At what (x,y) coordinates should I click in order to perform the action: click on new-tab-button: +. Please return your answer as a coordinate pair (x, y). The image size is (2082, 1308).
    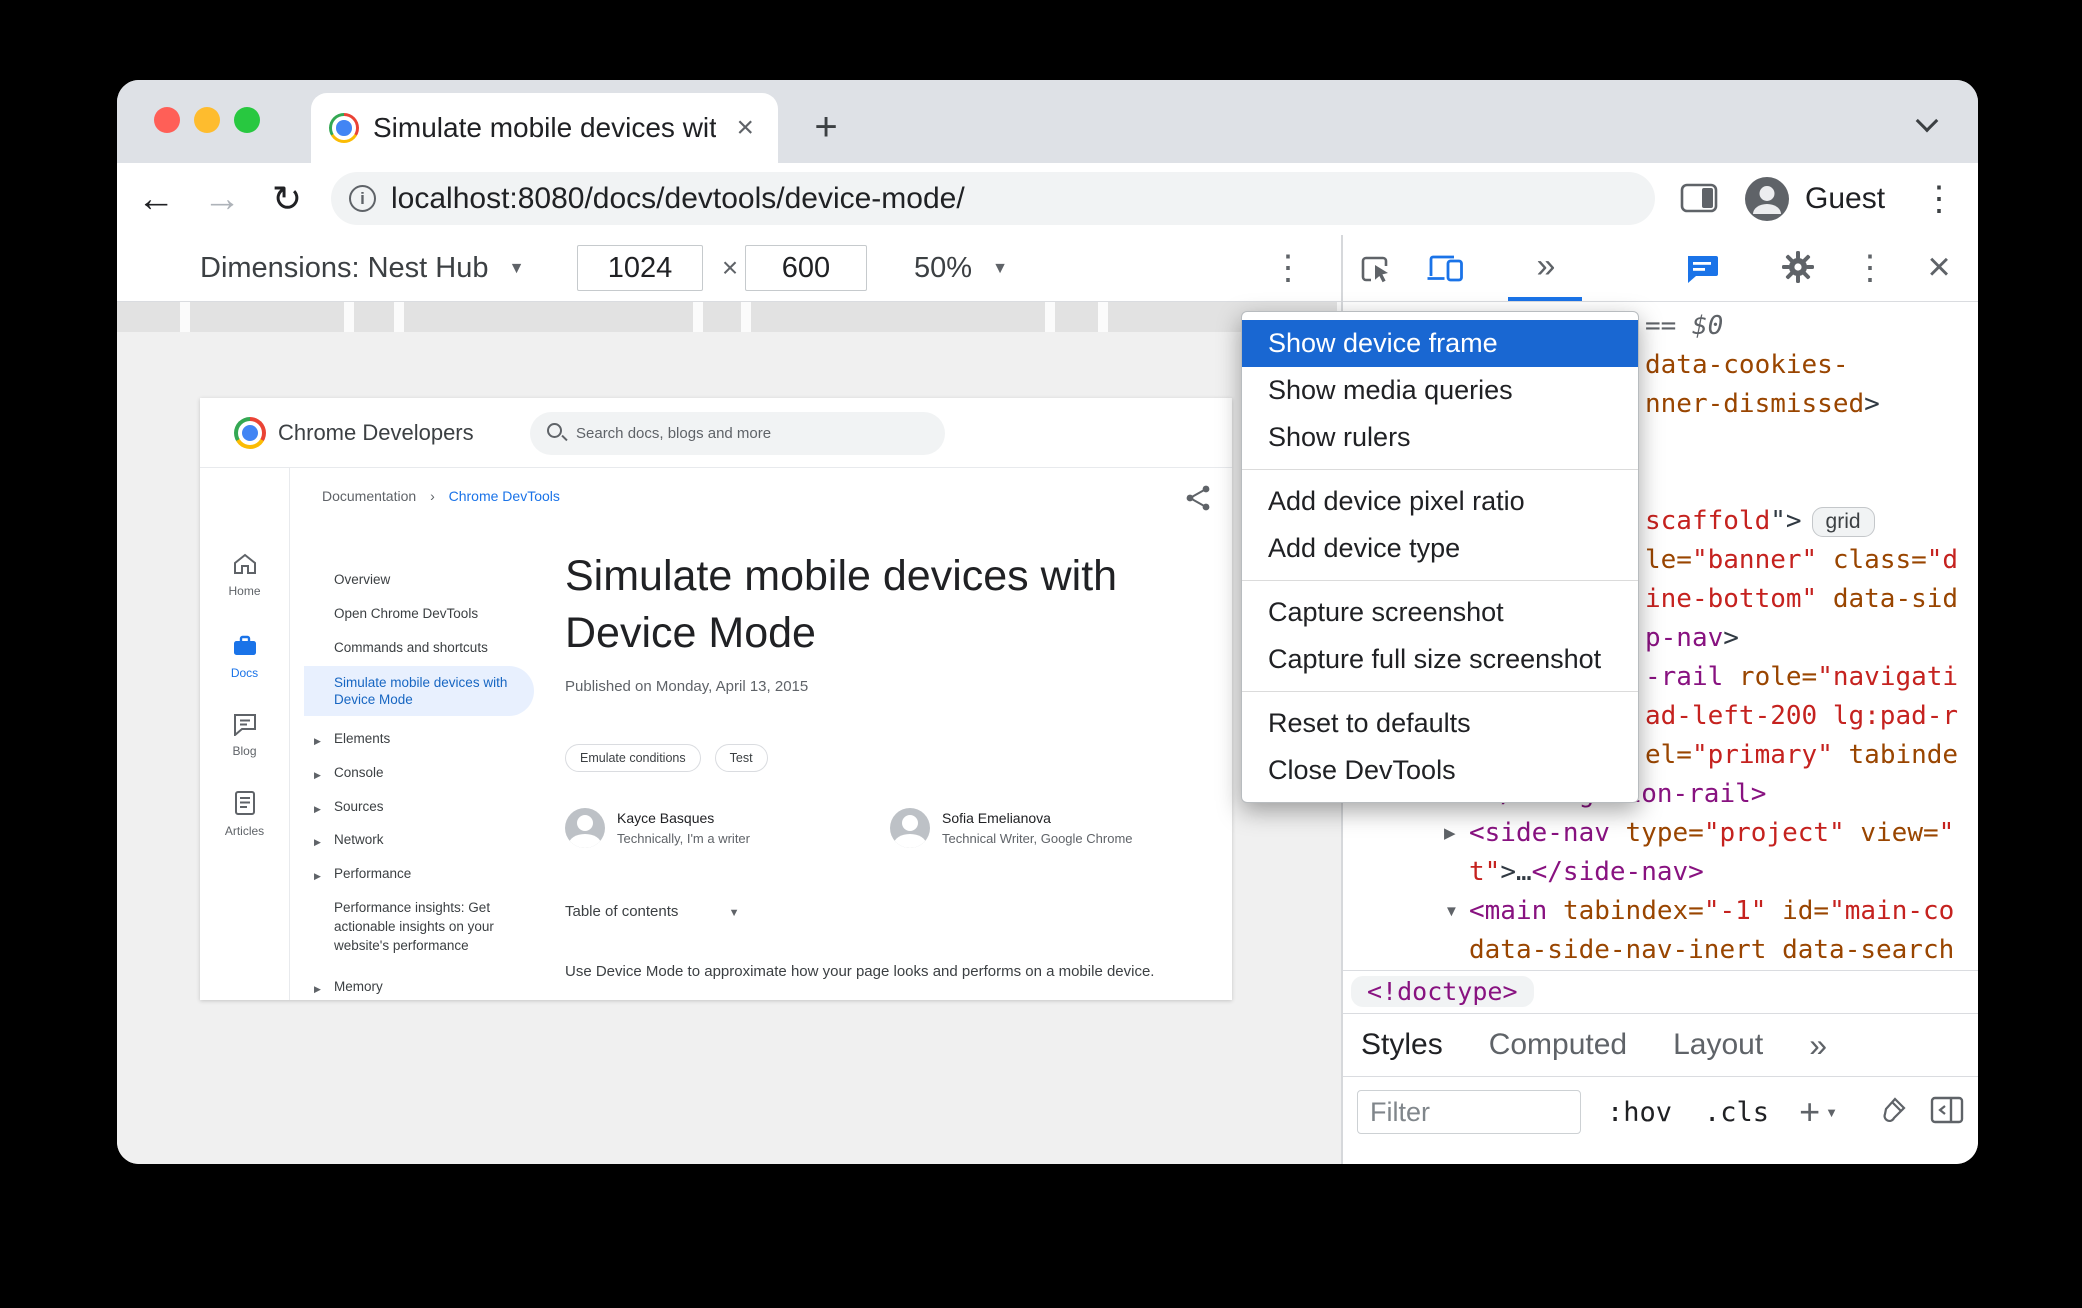
    Looking at the image, I should click on (826, 128).